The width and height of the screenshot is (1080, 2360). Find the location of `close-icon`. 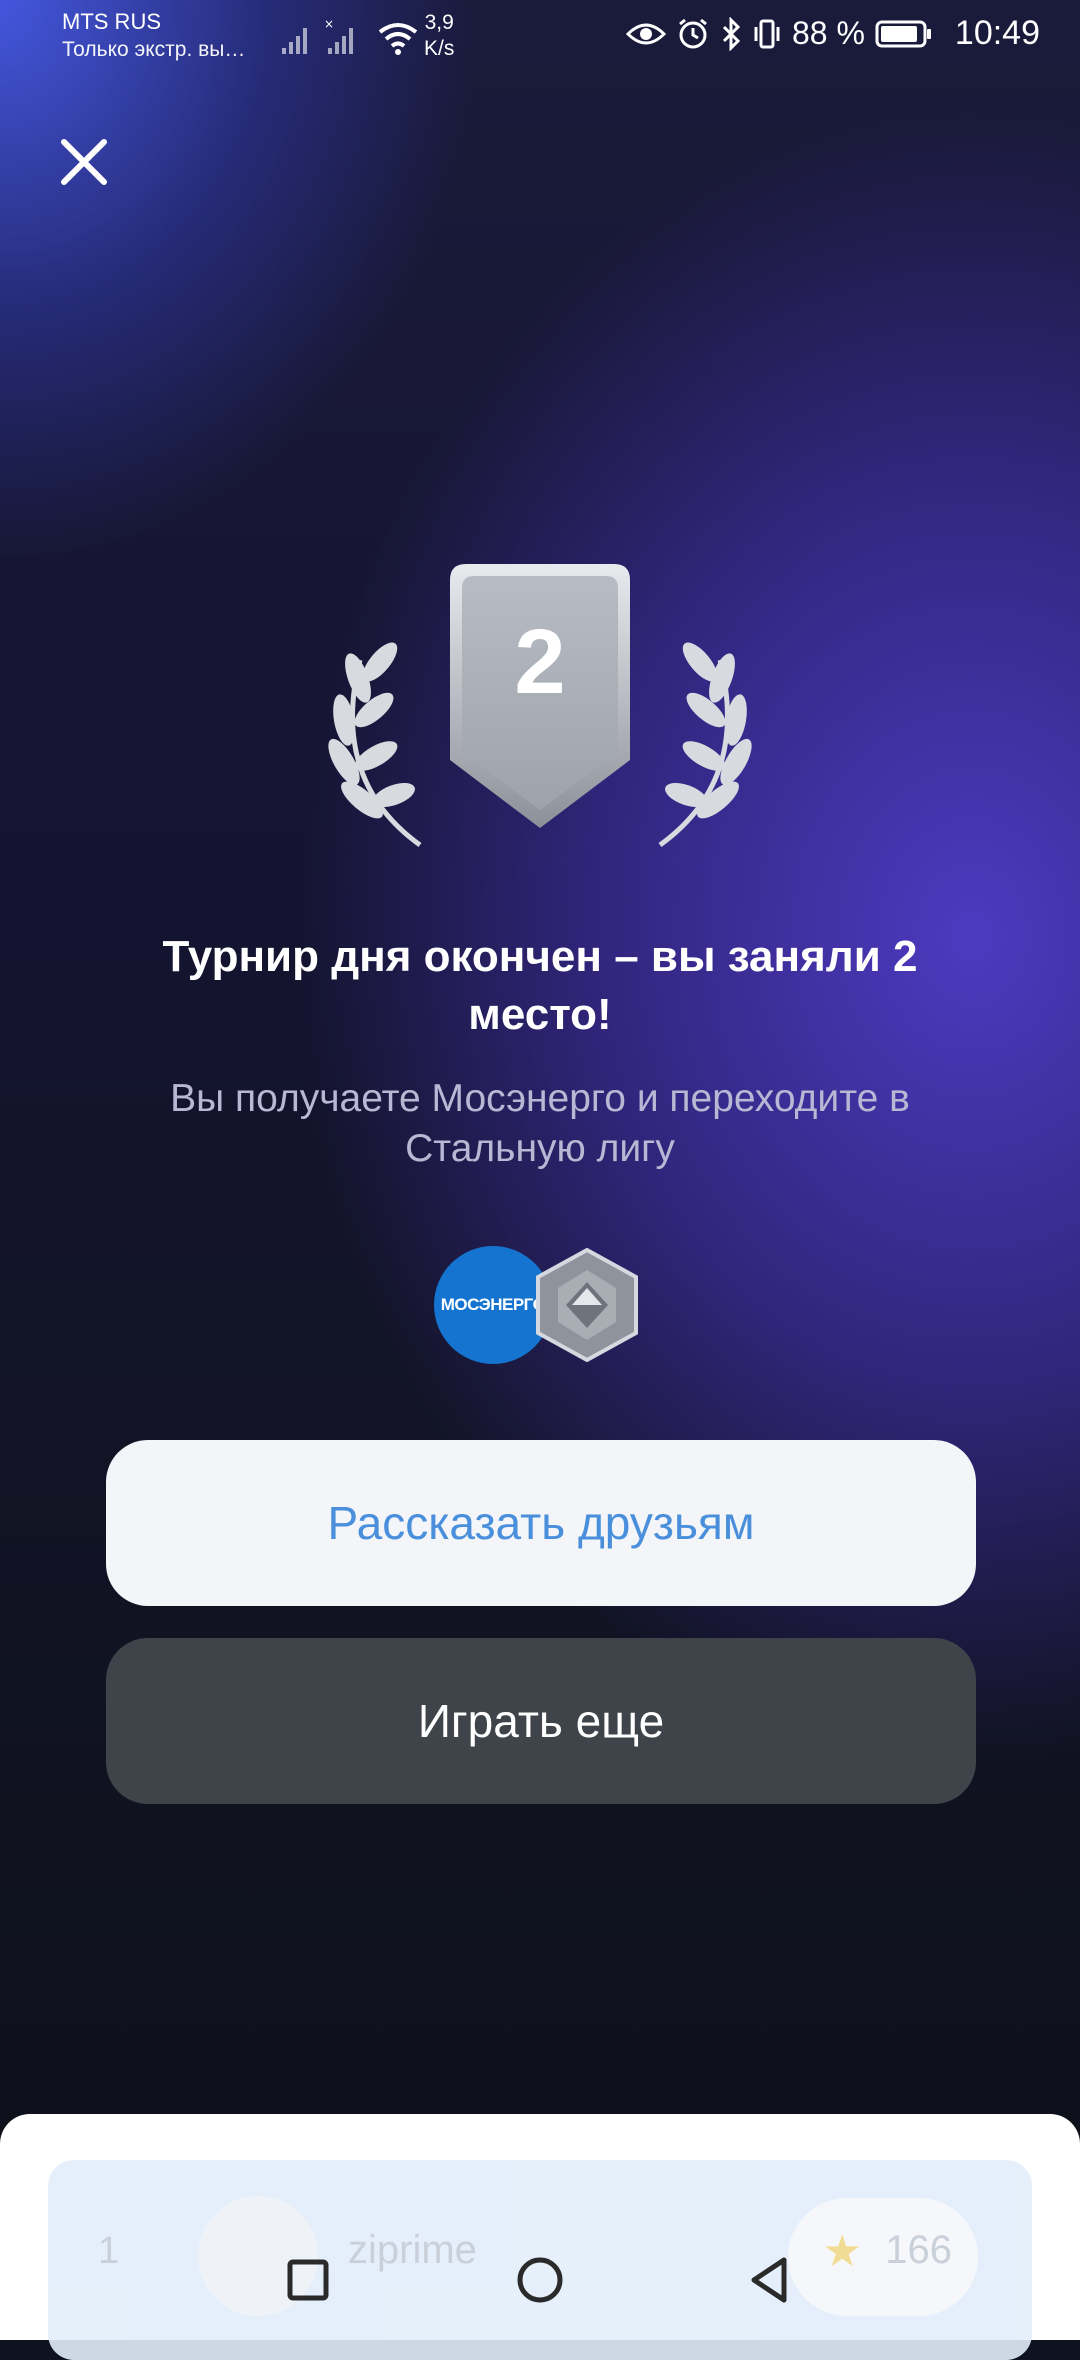

close-icon is located at coordinates (84, 162).